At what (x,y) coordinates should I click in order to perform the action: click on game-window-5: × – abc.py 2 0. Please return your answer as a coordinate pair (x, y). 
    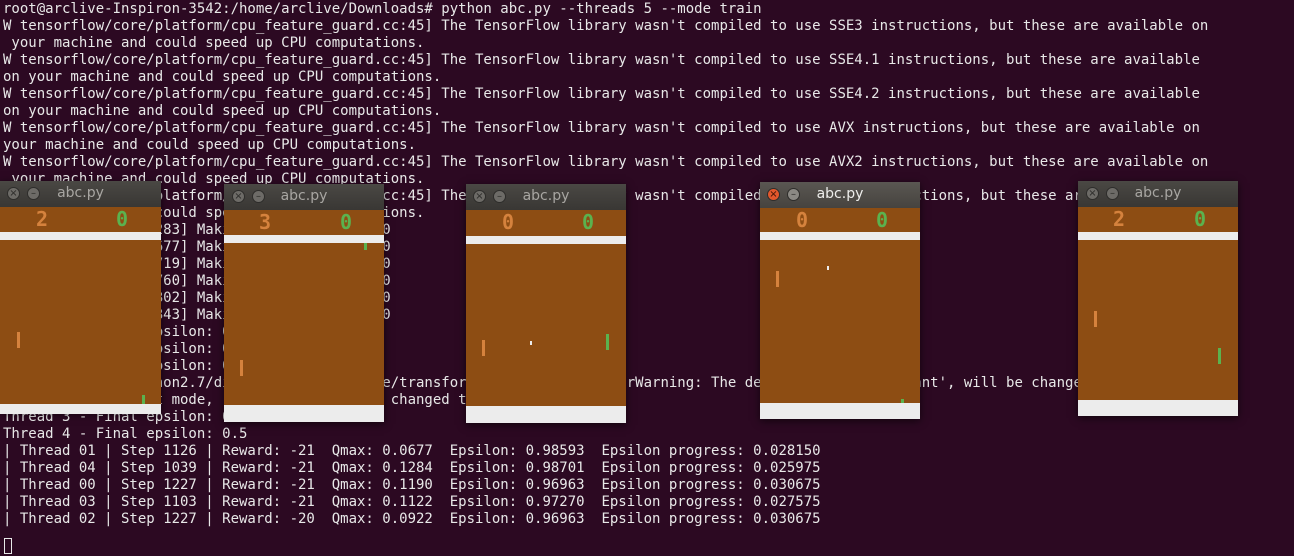
    Looking at the image, I should click on (1158, 298).